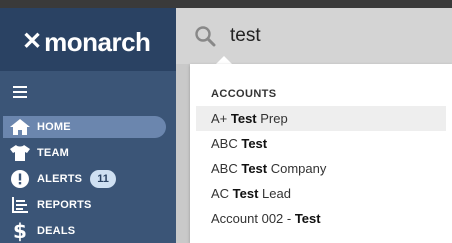 This screenshot has width=452, height=243. Describe the element at coordinates (97, 42) in the screenshot. I see `logo-text: monarch` at that location.